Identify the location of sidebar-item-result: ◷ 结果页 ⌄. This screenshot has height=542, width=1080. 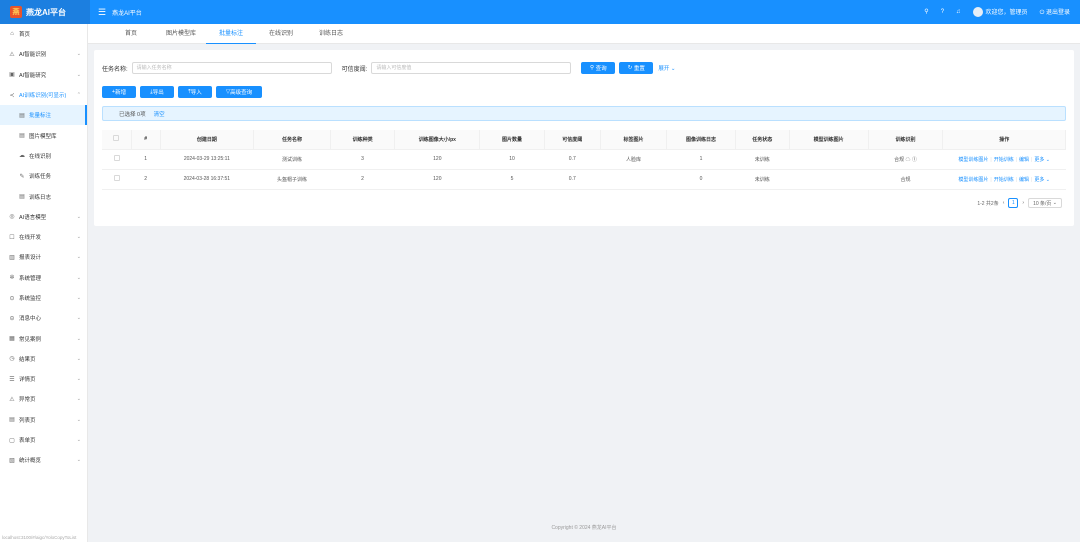
(43, 359).